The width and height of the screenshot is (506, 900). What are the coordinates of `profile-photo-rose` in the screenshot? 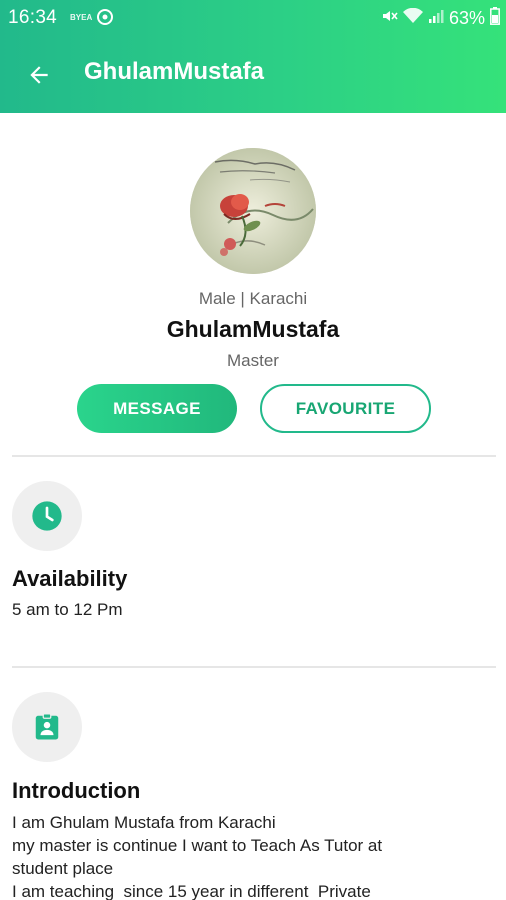 It's located at (253, 211).